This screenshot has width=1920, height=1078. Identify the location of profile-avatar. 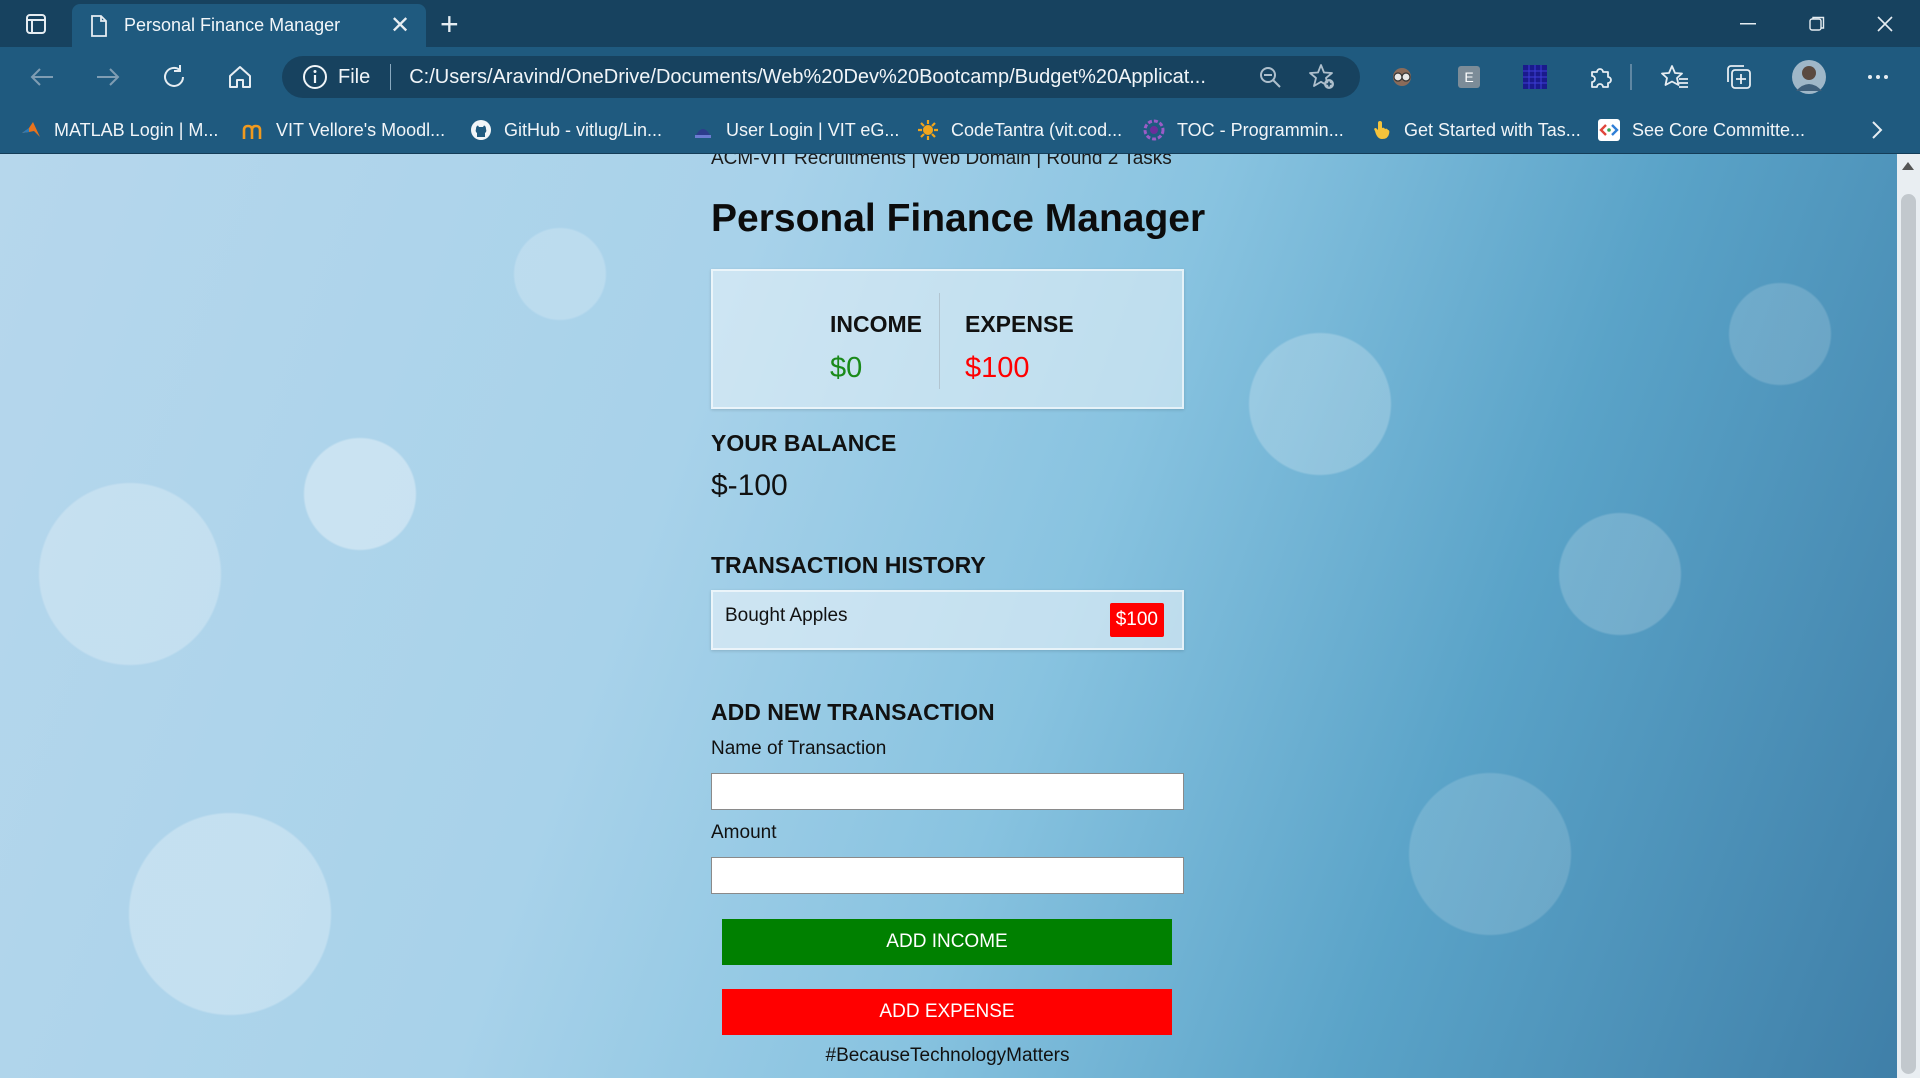
(1809, 77).